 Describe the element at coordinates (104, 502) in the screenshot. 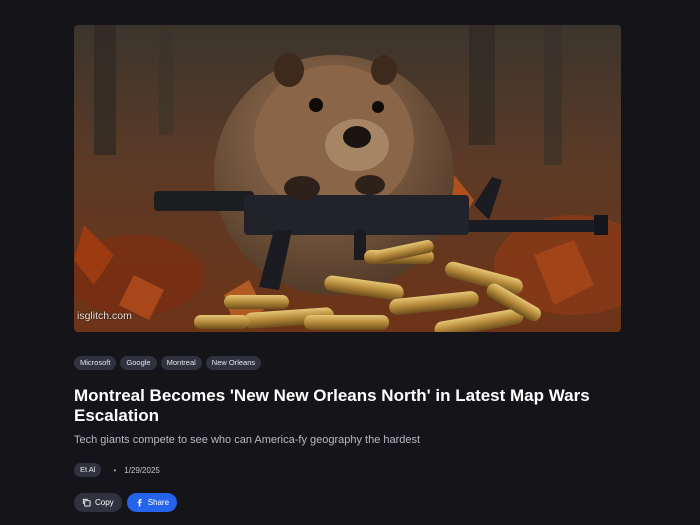

I see `copy-label: Copy` at that location.